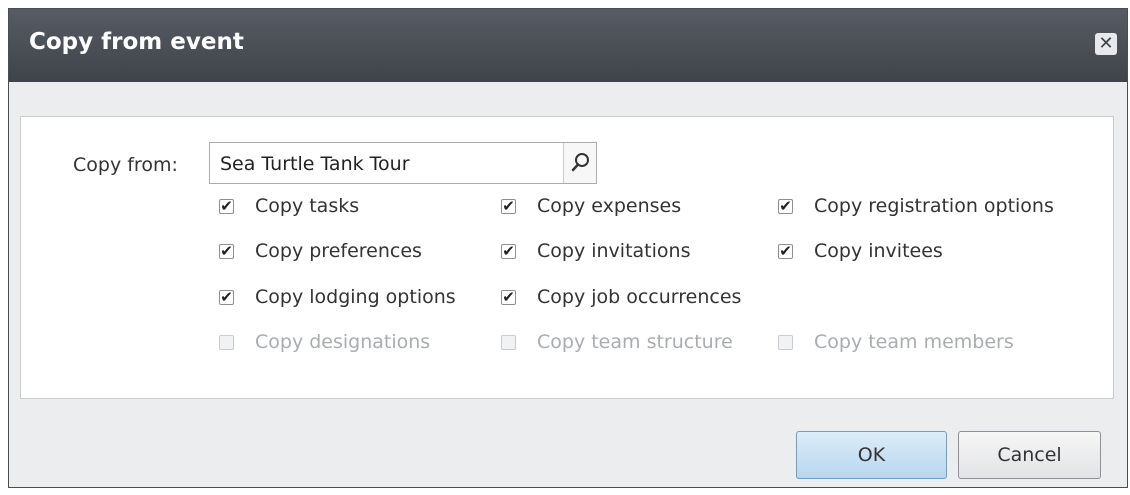 This screenshot has height=495, width=1130. What do you see at coordinates (307, 206) in the screenshot?
I see `option-label: Copy tasks` at bounding box center [307, 206].